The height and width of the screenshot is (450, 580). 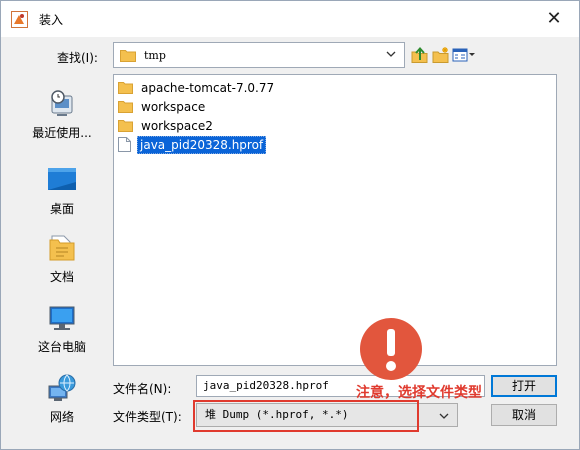 I want to click on network-icon, so click(x=62, y=387).